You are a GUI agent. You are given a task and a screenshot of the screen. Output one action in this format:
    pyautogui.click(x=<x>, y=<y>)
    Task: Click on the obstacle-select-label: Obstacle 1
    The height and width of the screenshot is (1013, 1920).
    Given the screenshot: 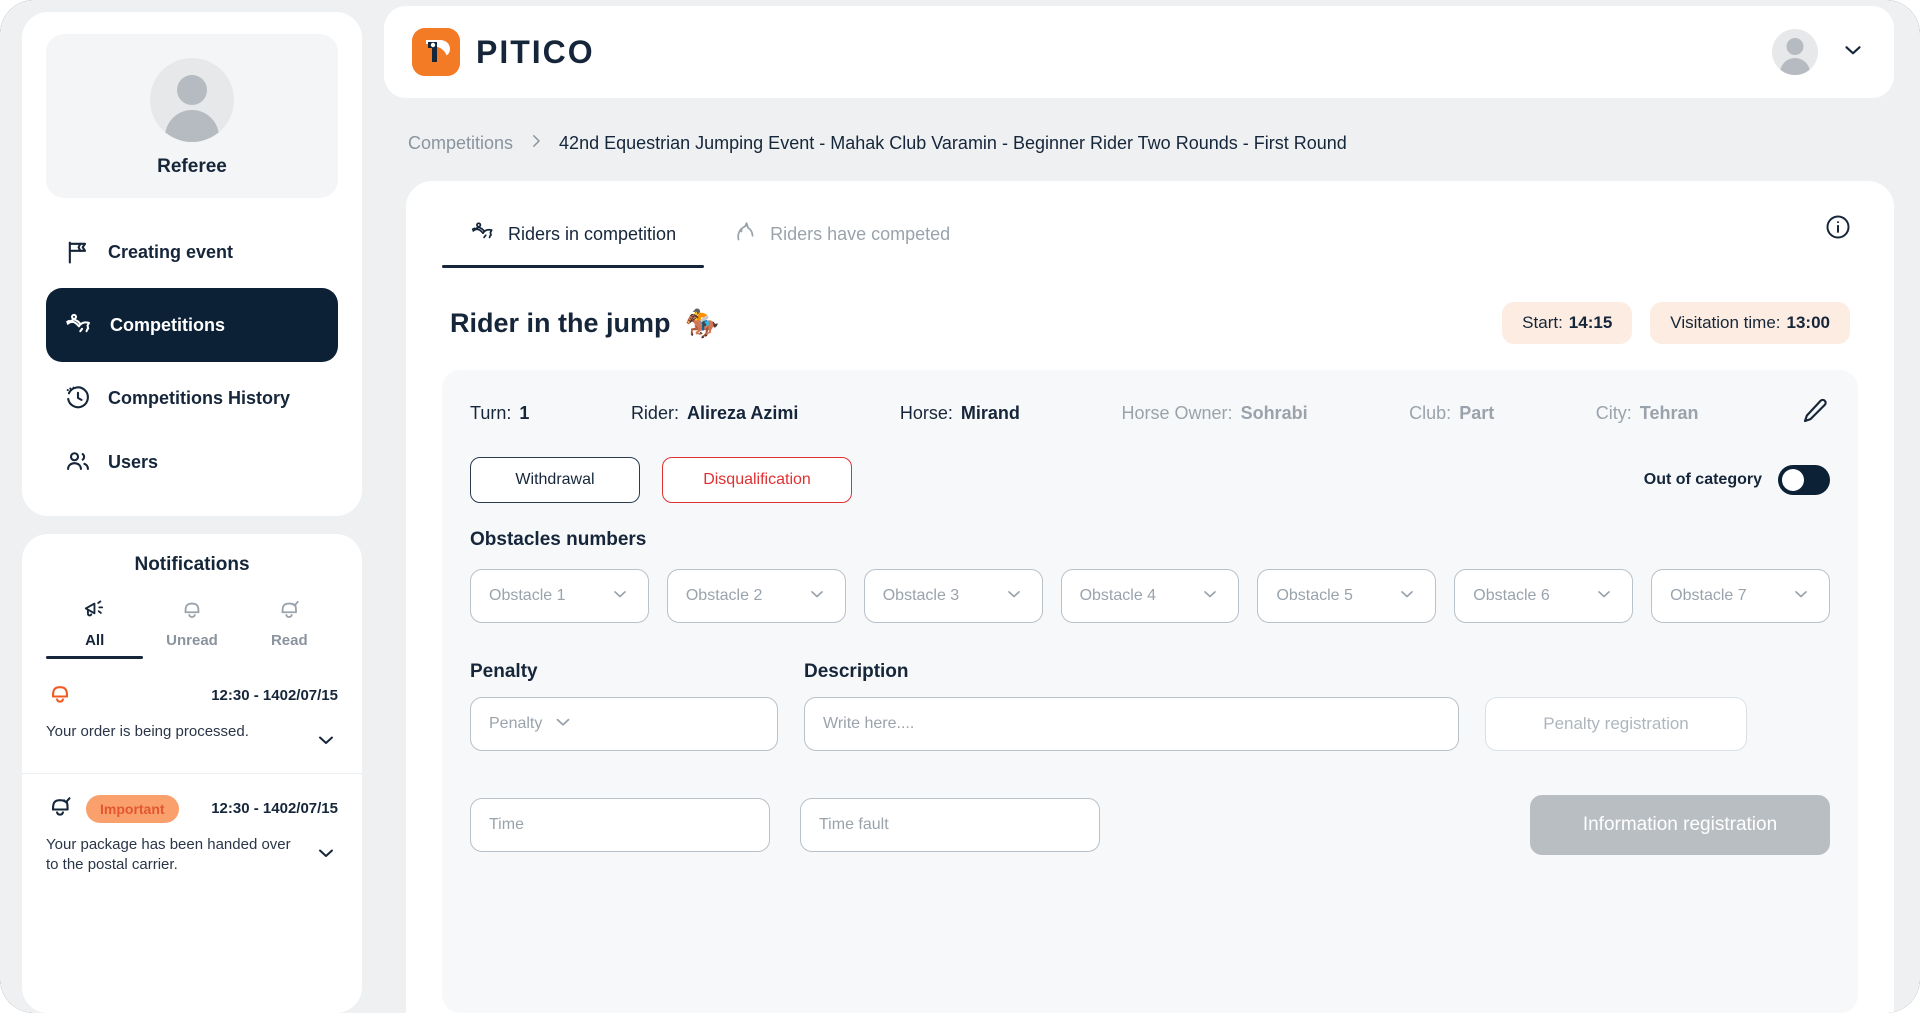 What is the action you would take?
    pyautogui.click(x=527, y=595)
    